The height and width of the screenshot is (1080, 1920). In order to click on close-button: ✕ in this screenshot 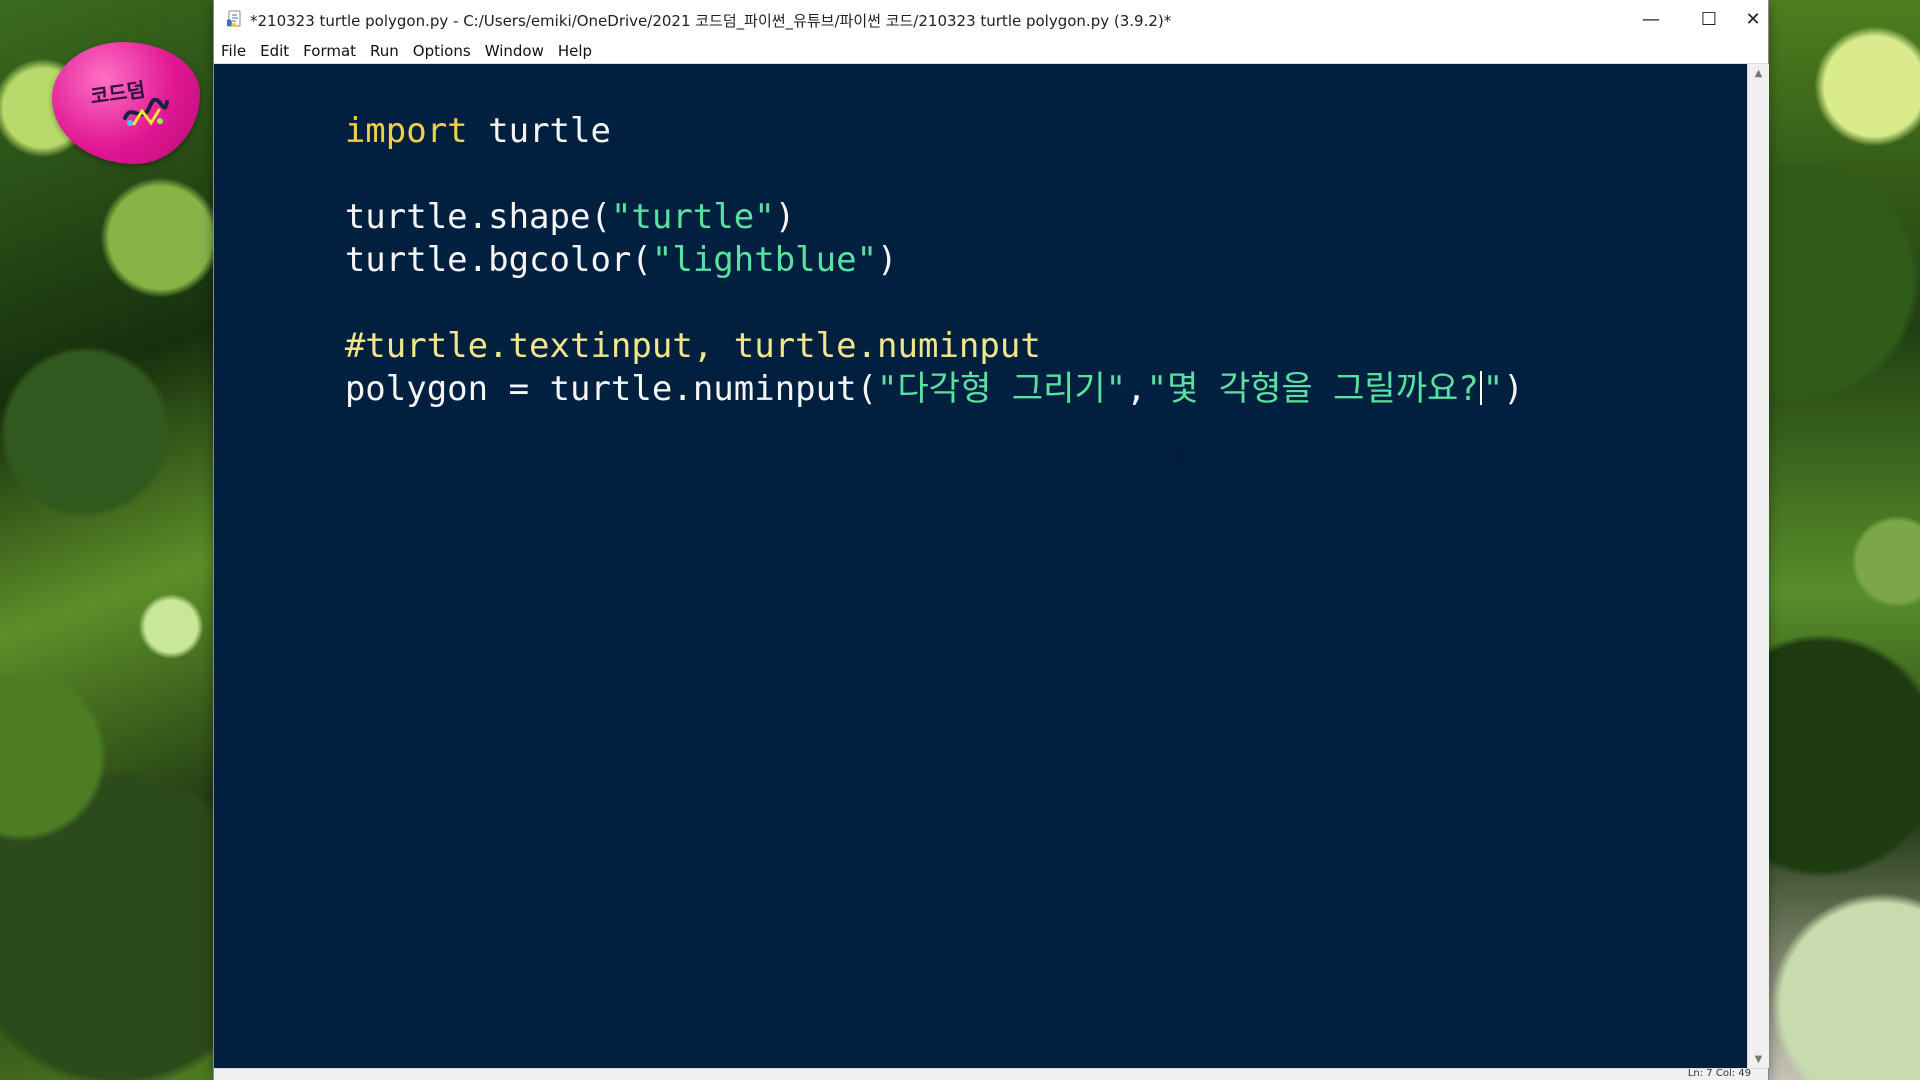, I will do `click(1753, 19)`.